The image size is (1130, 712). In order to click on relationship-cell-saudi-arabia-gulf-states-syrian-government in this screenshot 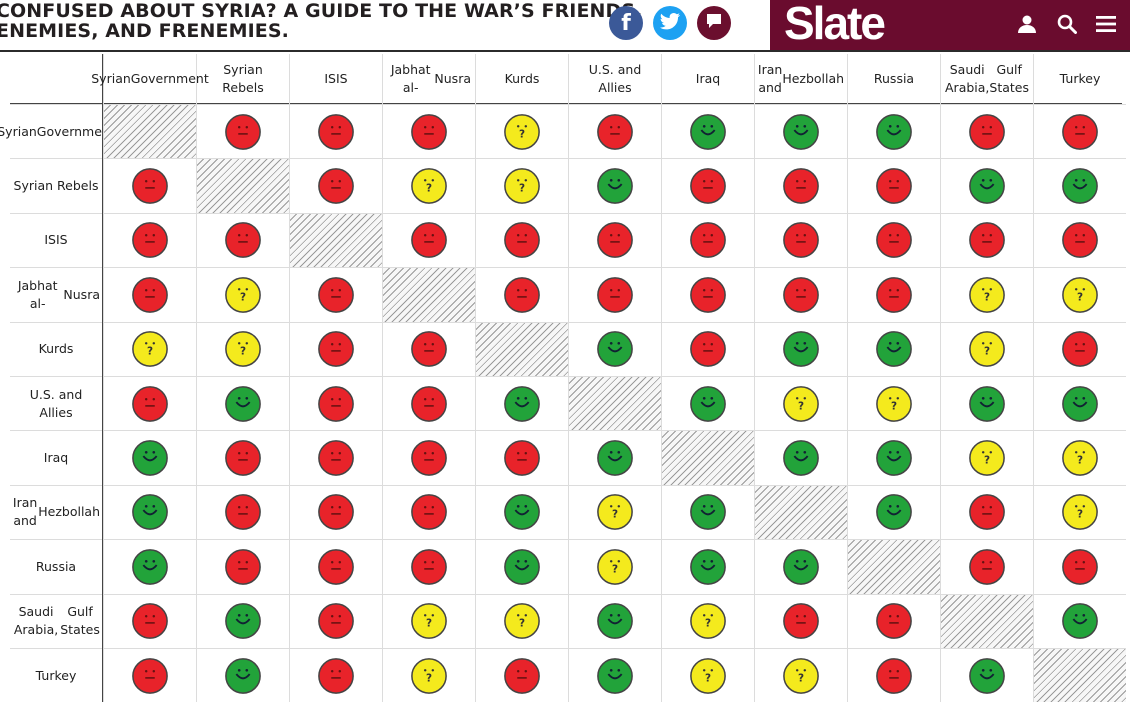, I will do `click(149, 620)`.